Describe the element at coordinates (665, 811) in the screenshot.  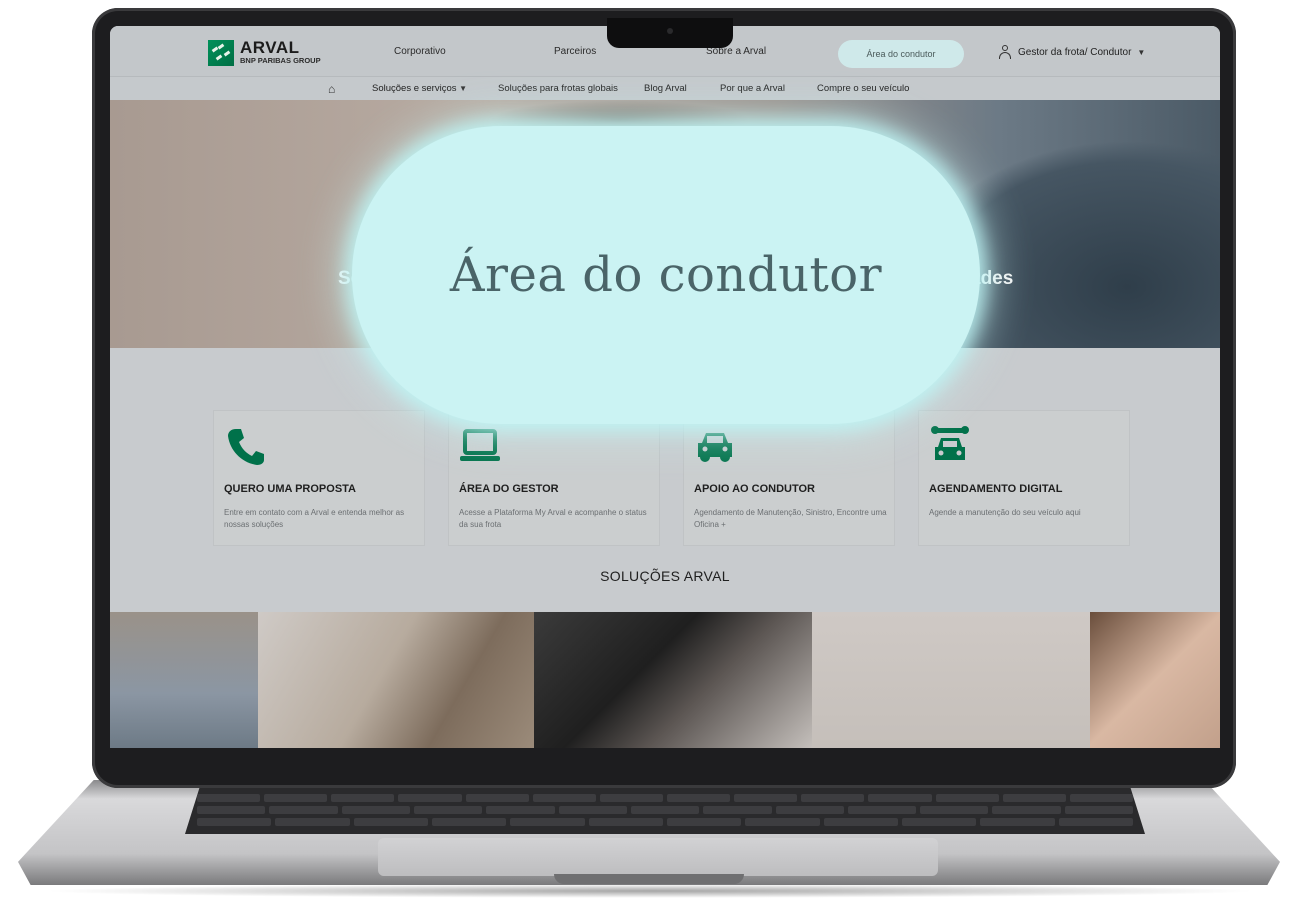
I see `laptop-keyboard` at that location.